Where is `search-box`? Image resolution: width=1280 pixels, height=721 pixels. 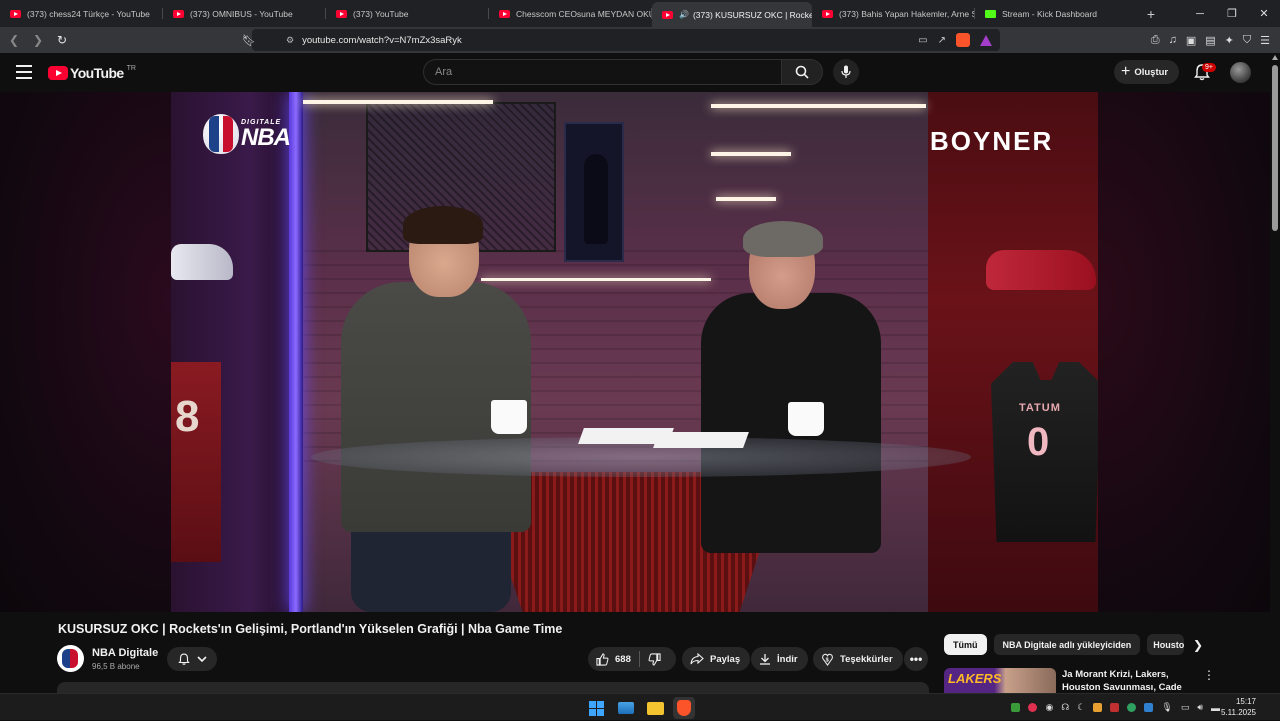 search-box is located at coordinates (602, 72).